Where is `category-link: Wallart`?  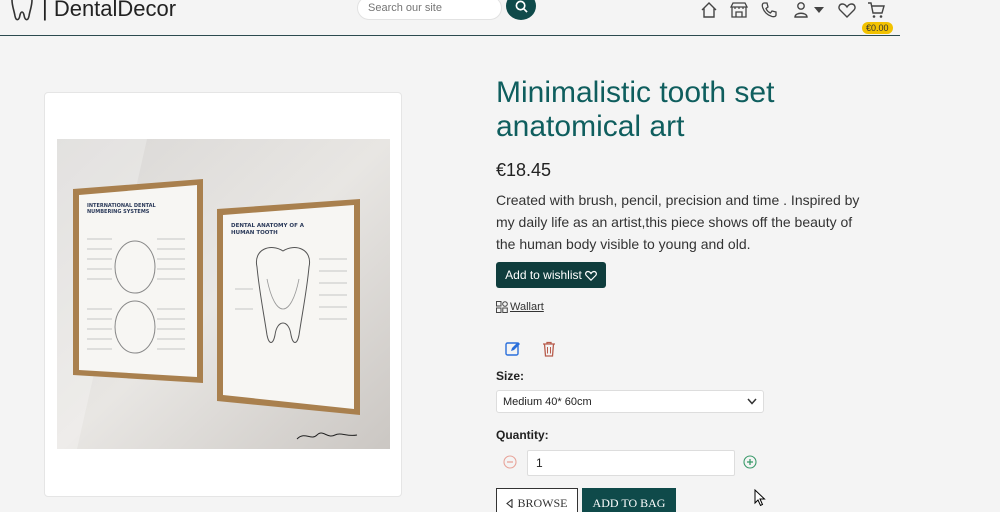 category-link: Wallart is located at coordinates (527, 307).